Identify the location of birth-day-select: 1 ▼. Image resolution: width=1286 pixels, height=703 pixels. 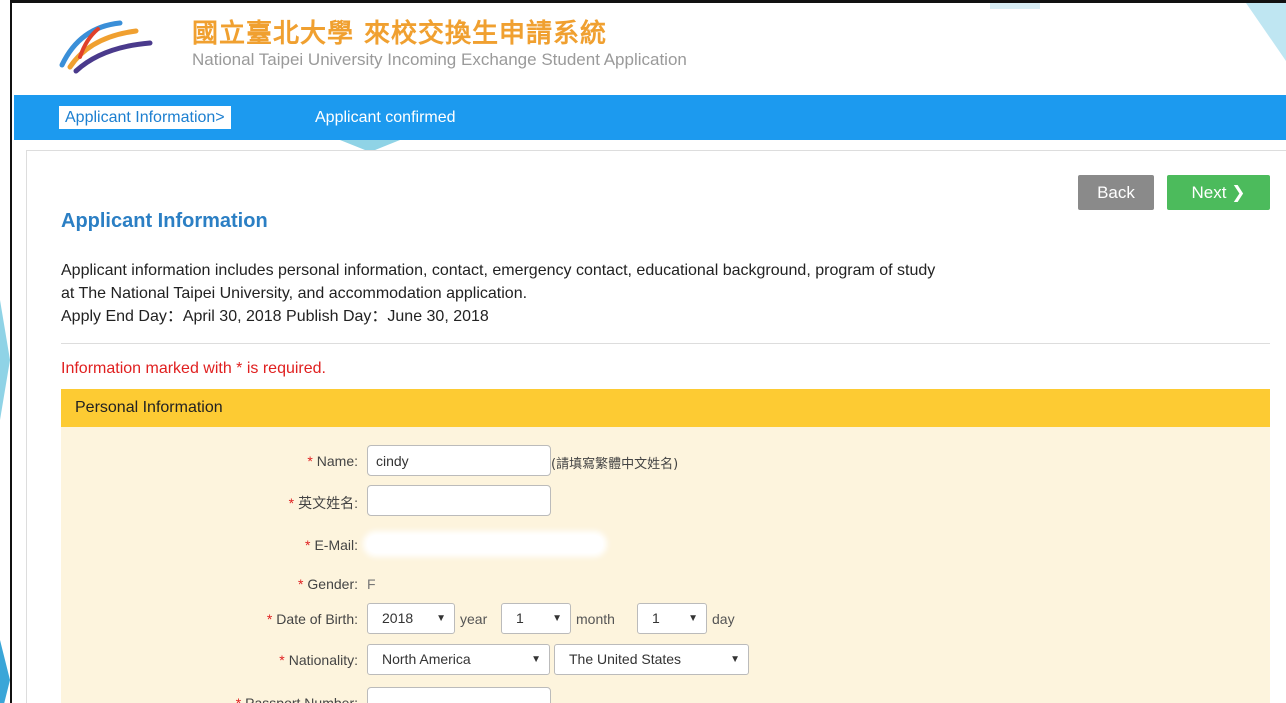
(672, 618).